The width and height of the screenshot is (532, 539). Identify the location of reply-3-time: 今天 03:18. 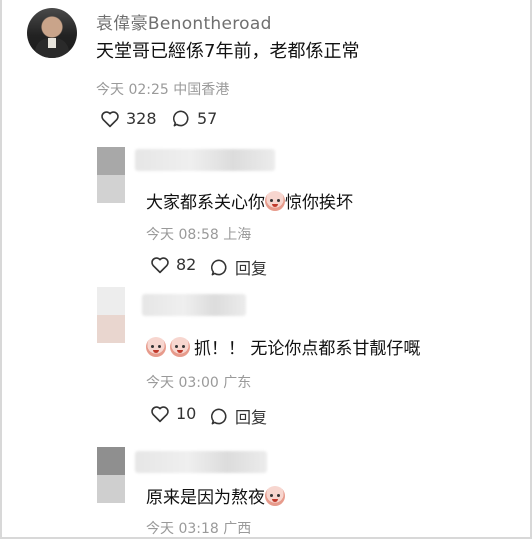
(182, 529).